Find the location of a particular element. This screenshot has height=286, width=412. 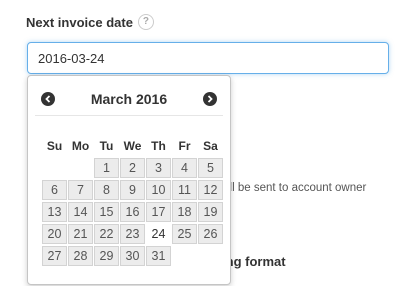

calendar-day: 15 is located at coordinates (106, 212).